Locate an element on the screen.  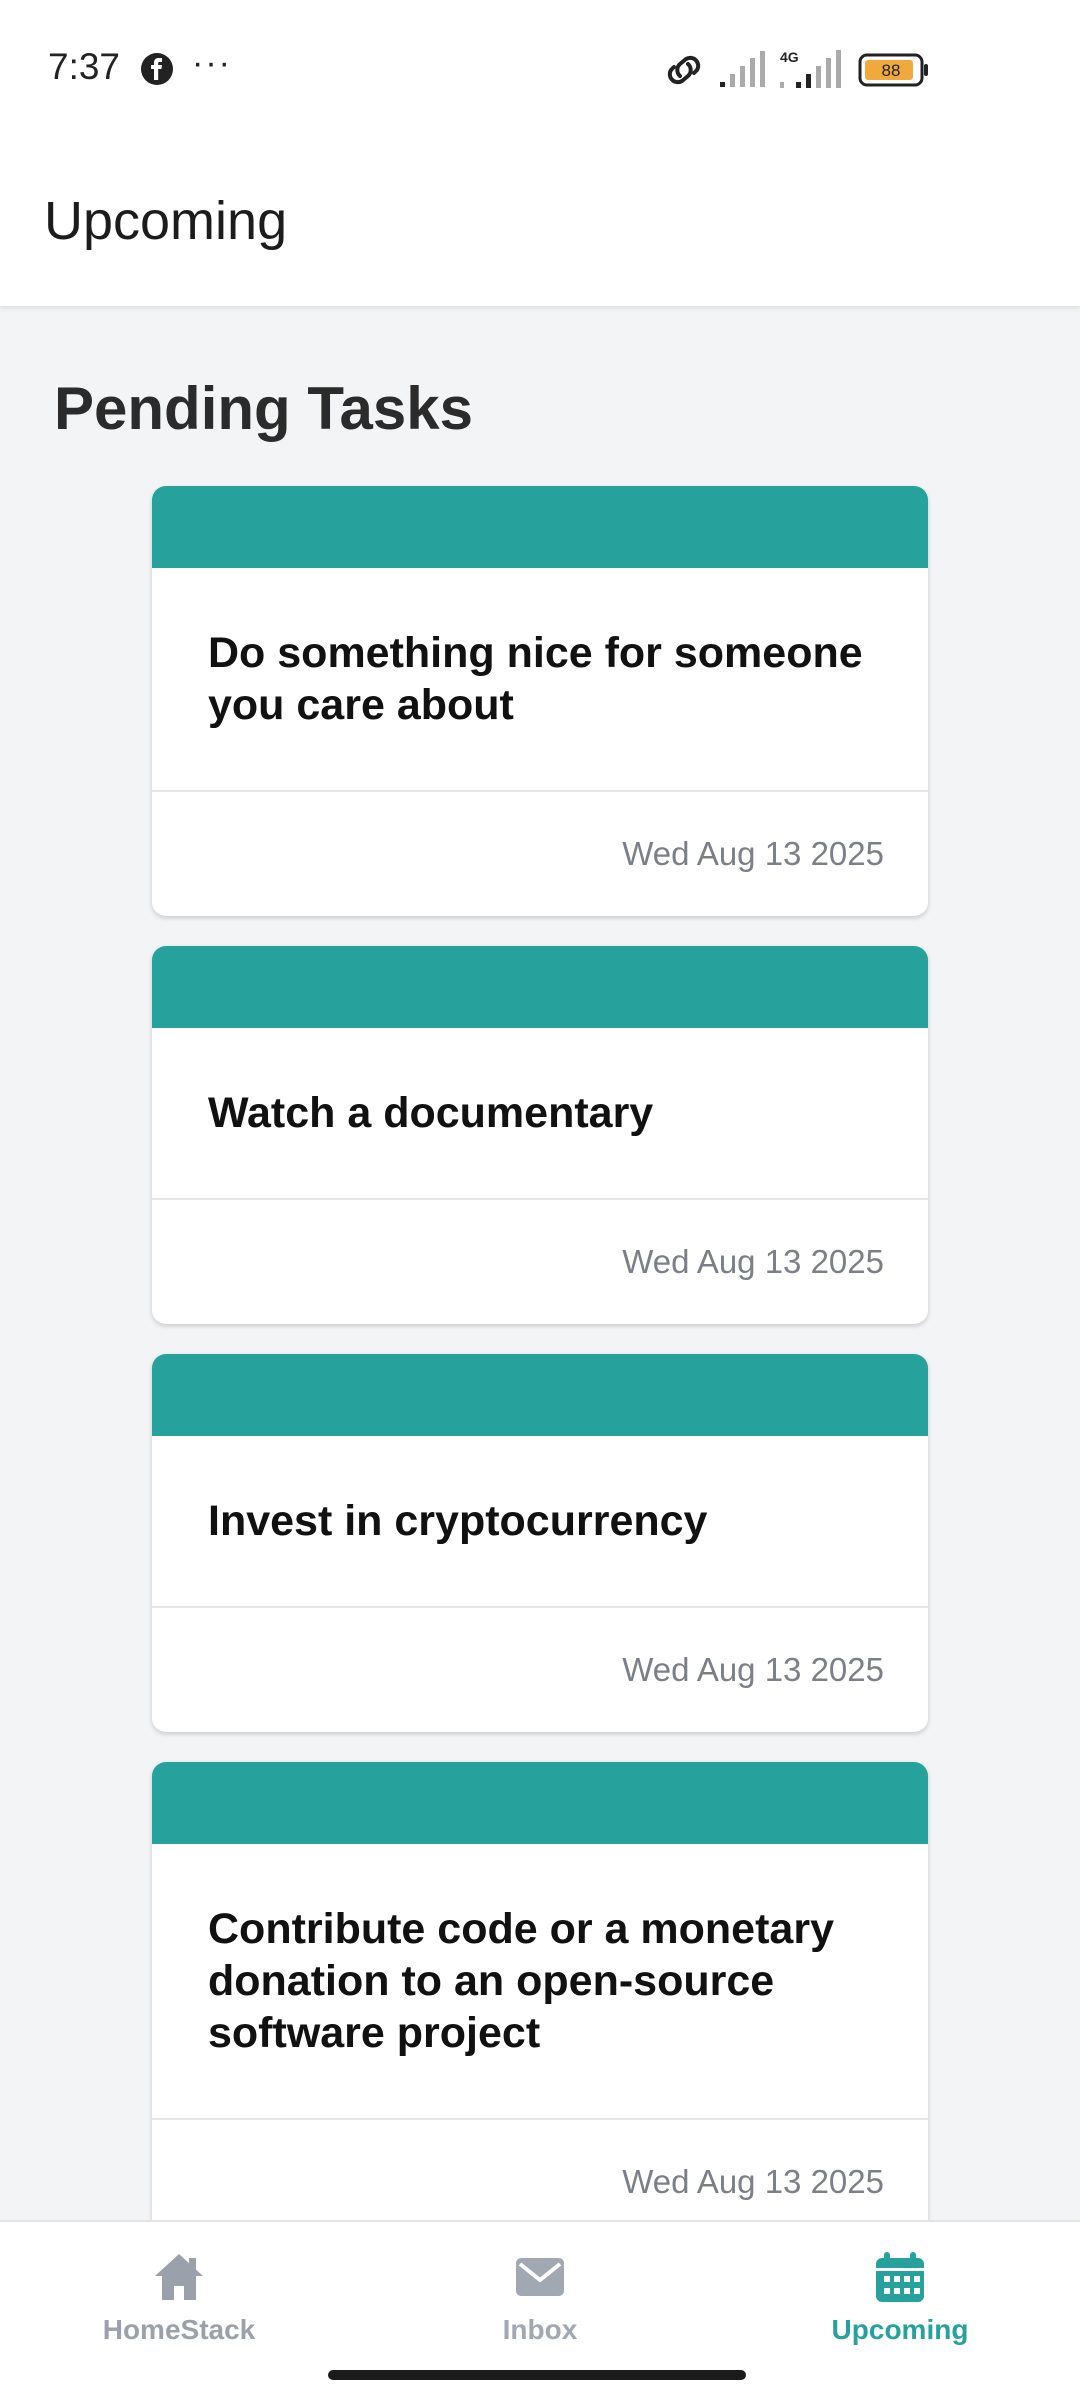
mail-icon is located at coordinates (540, 2277).